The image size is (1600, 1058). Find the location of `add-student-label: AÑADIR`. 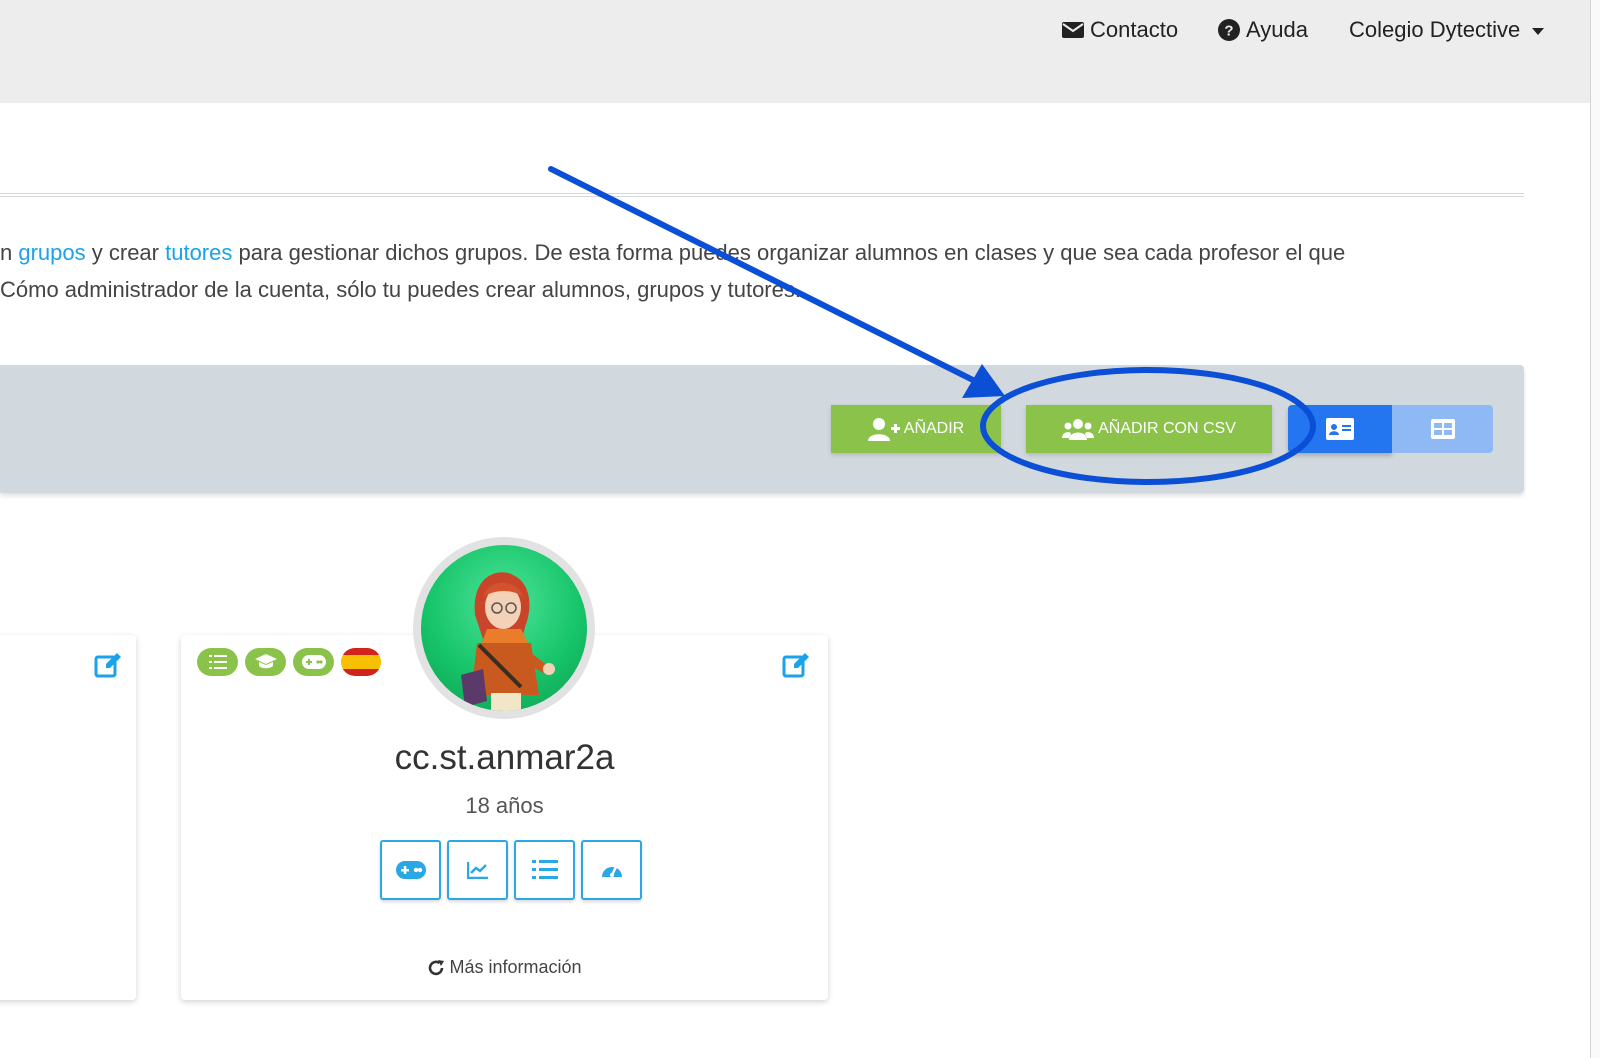

add-student-label: AÑADIR is located at coordinates (934, 428).